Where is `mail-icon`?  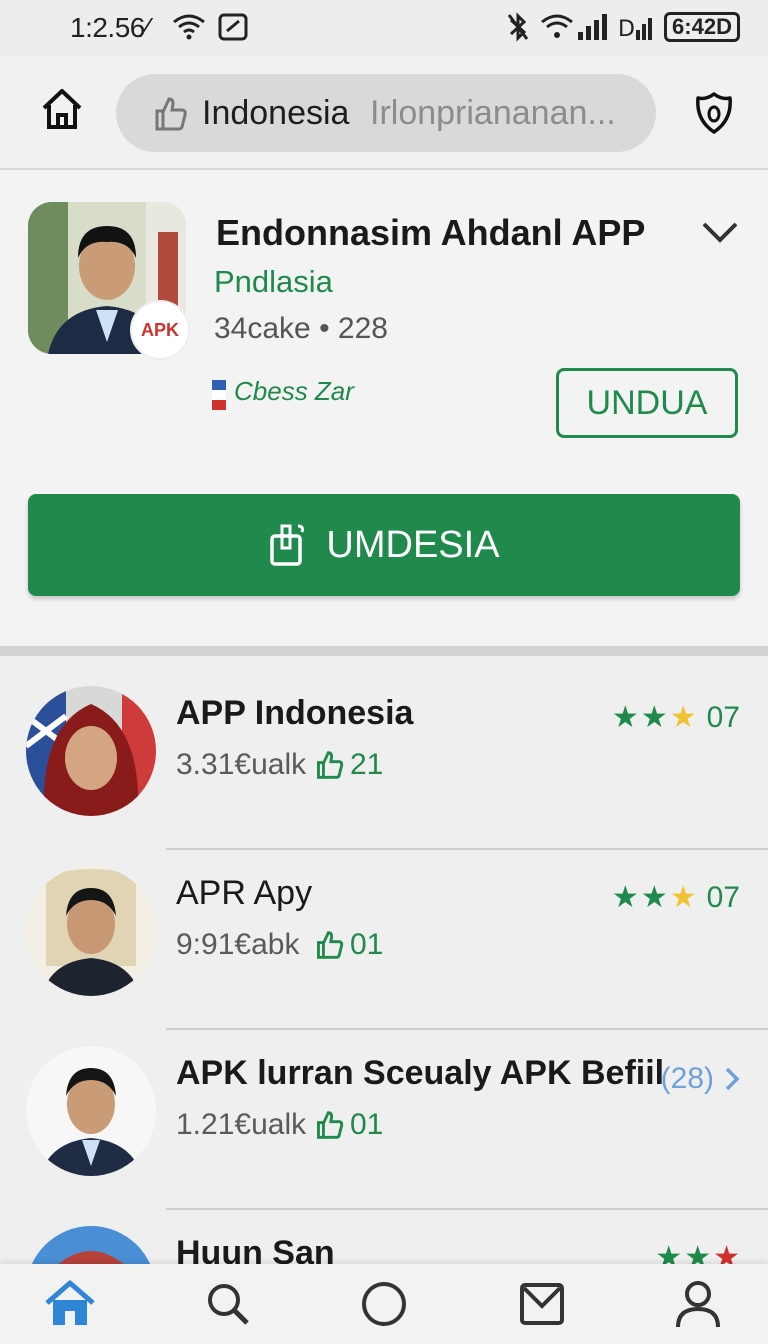
mail-icon is located at coordinates (542, 1304).